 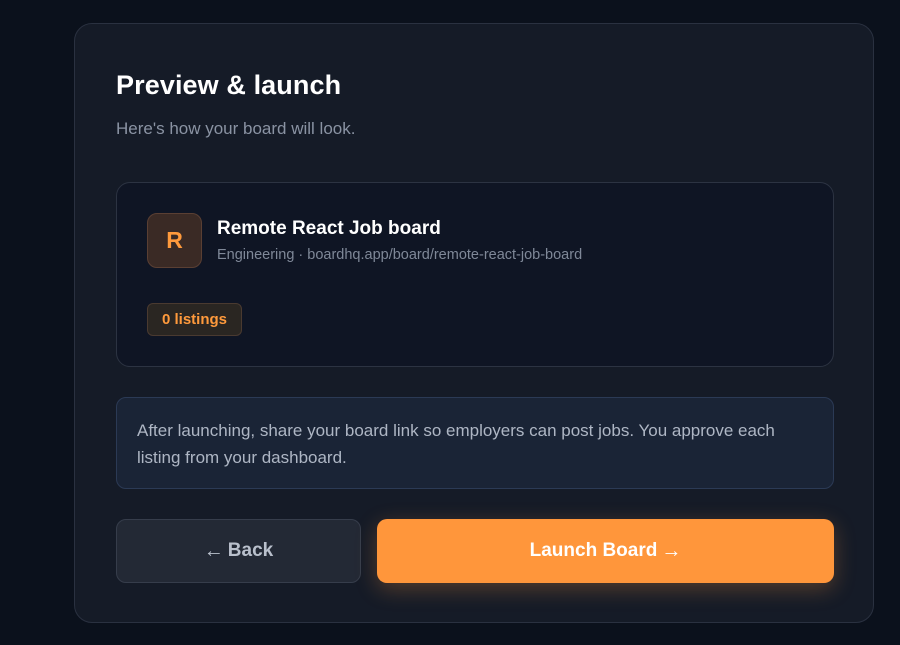 I want to click on launch-board-button: Launch Board →, so click(x=605, y=551).